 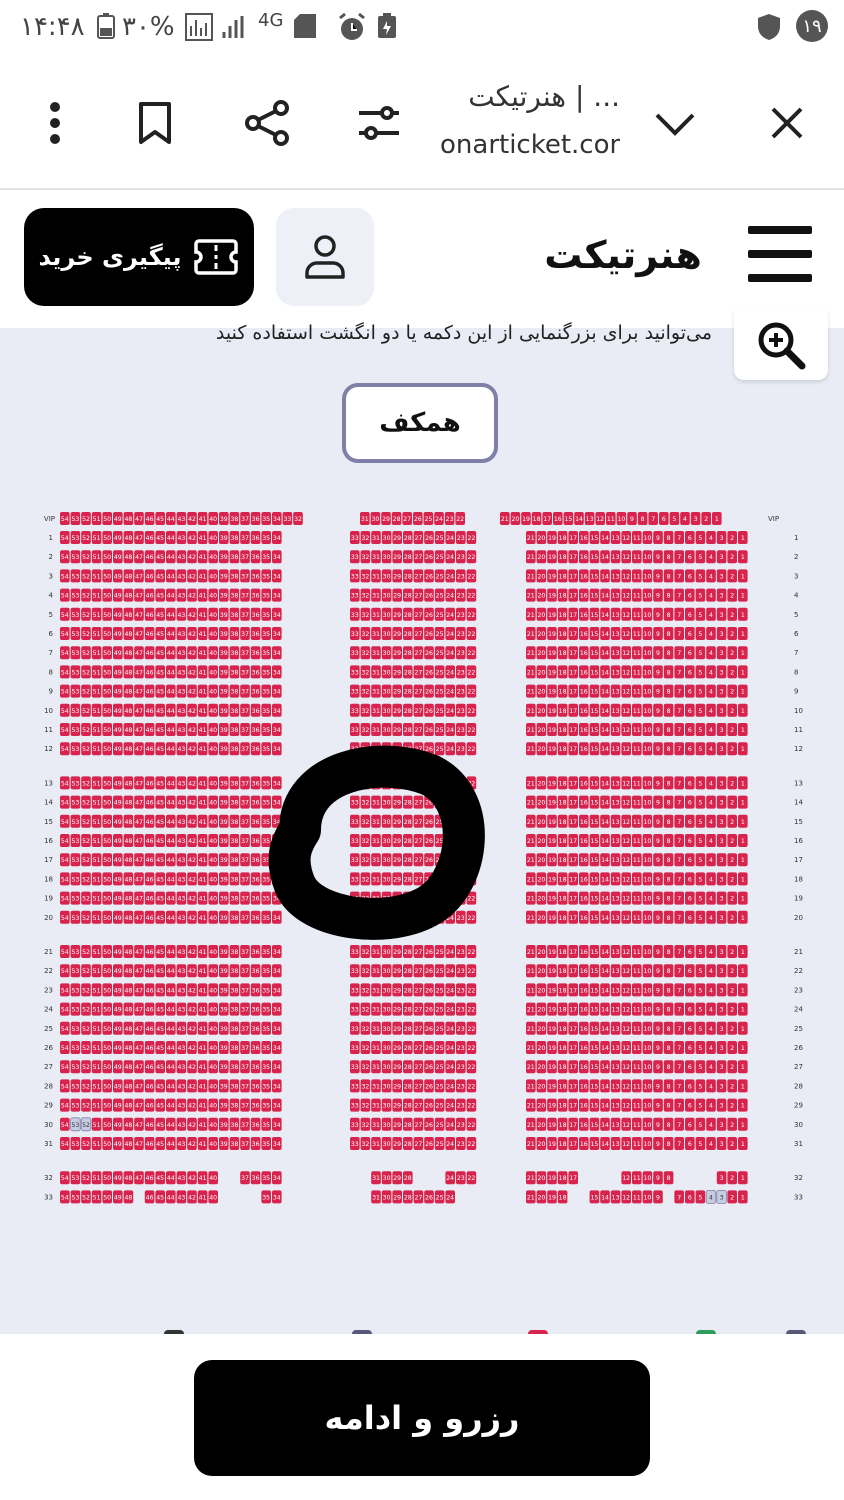 I want to click on bookmark-button, so click(x=155, y=123).